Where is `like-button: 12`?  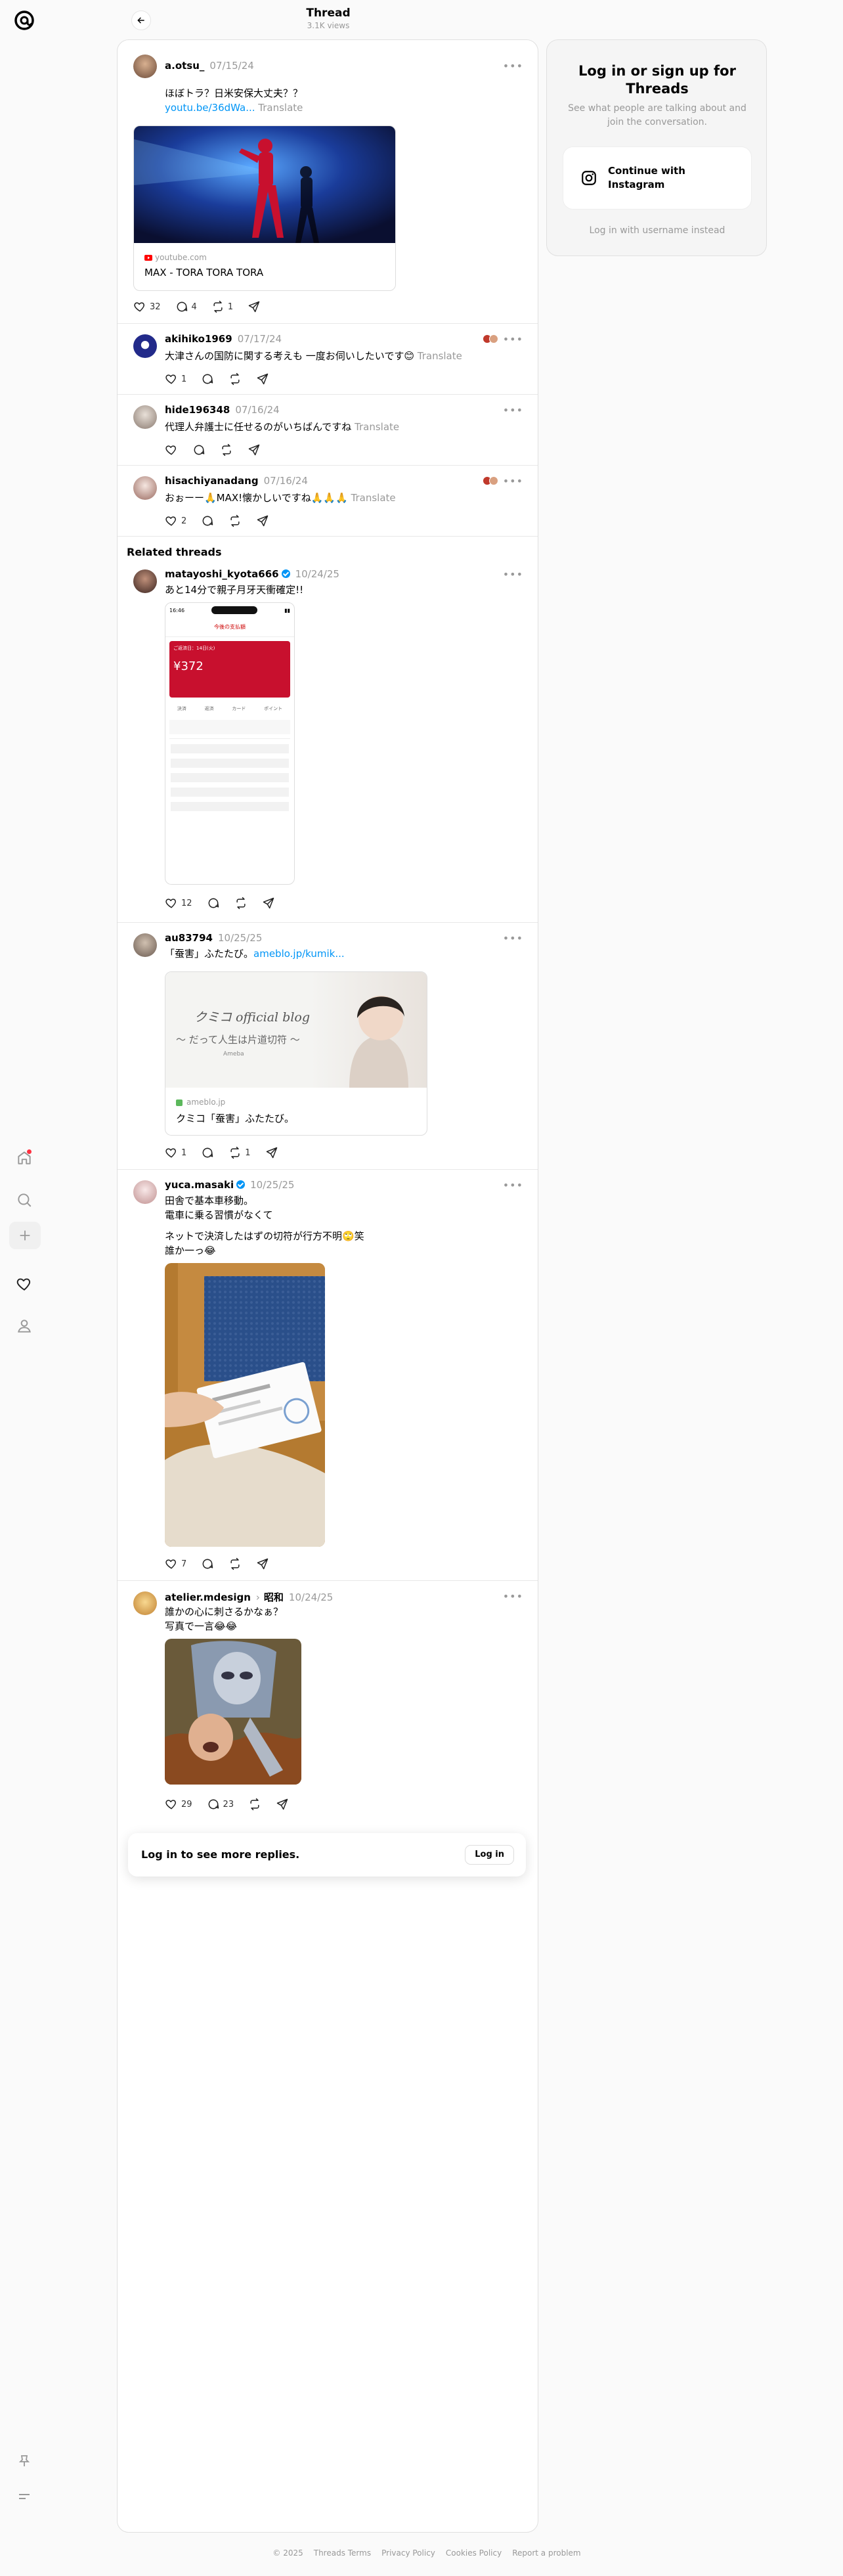
like-button: 12 is located at coordinates (178, 903).